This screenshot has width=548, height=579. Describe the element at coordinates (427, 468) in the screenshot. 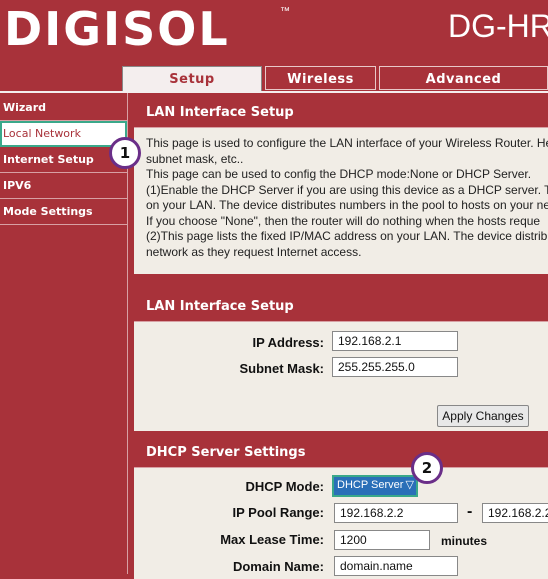

I see `step-2-badge: 2` at that location.